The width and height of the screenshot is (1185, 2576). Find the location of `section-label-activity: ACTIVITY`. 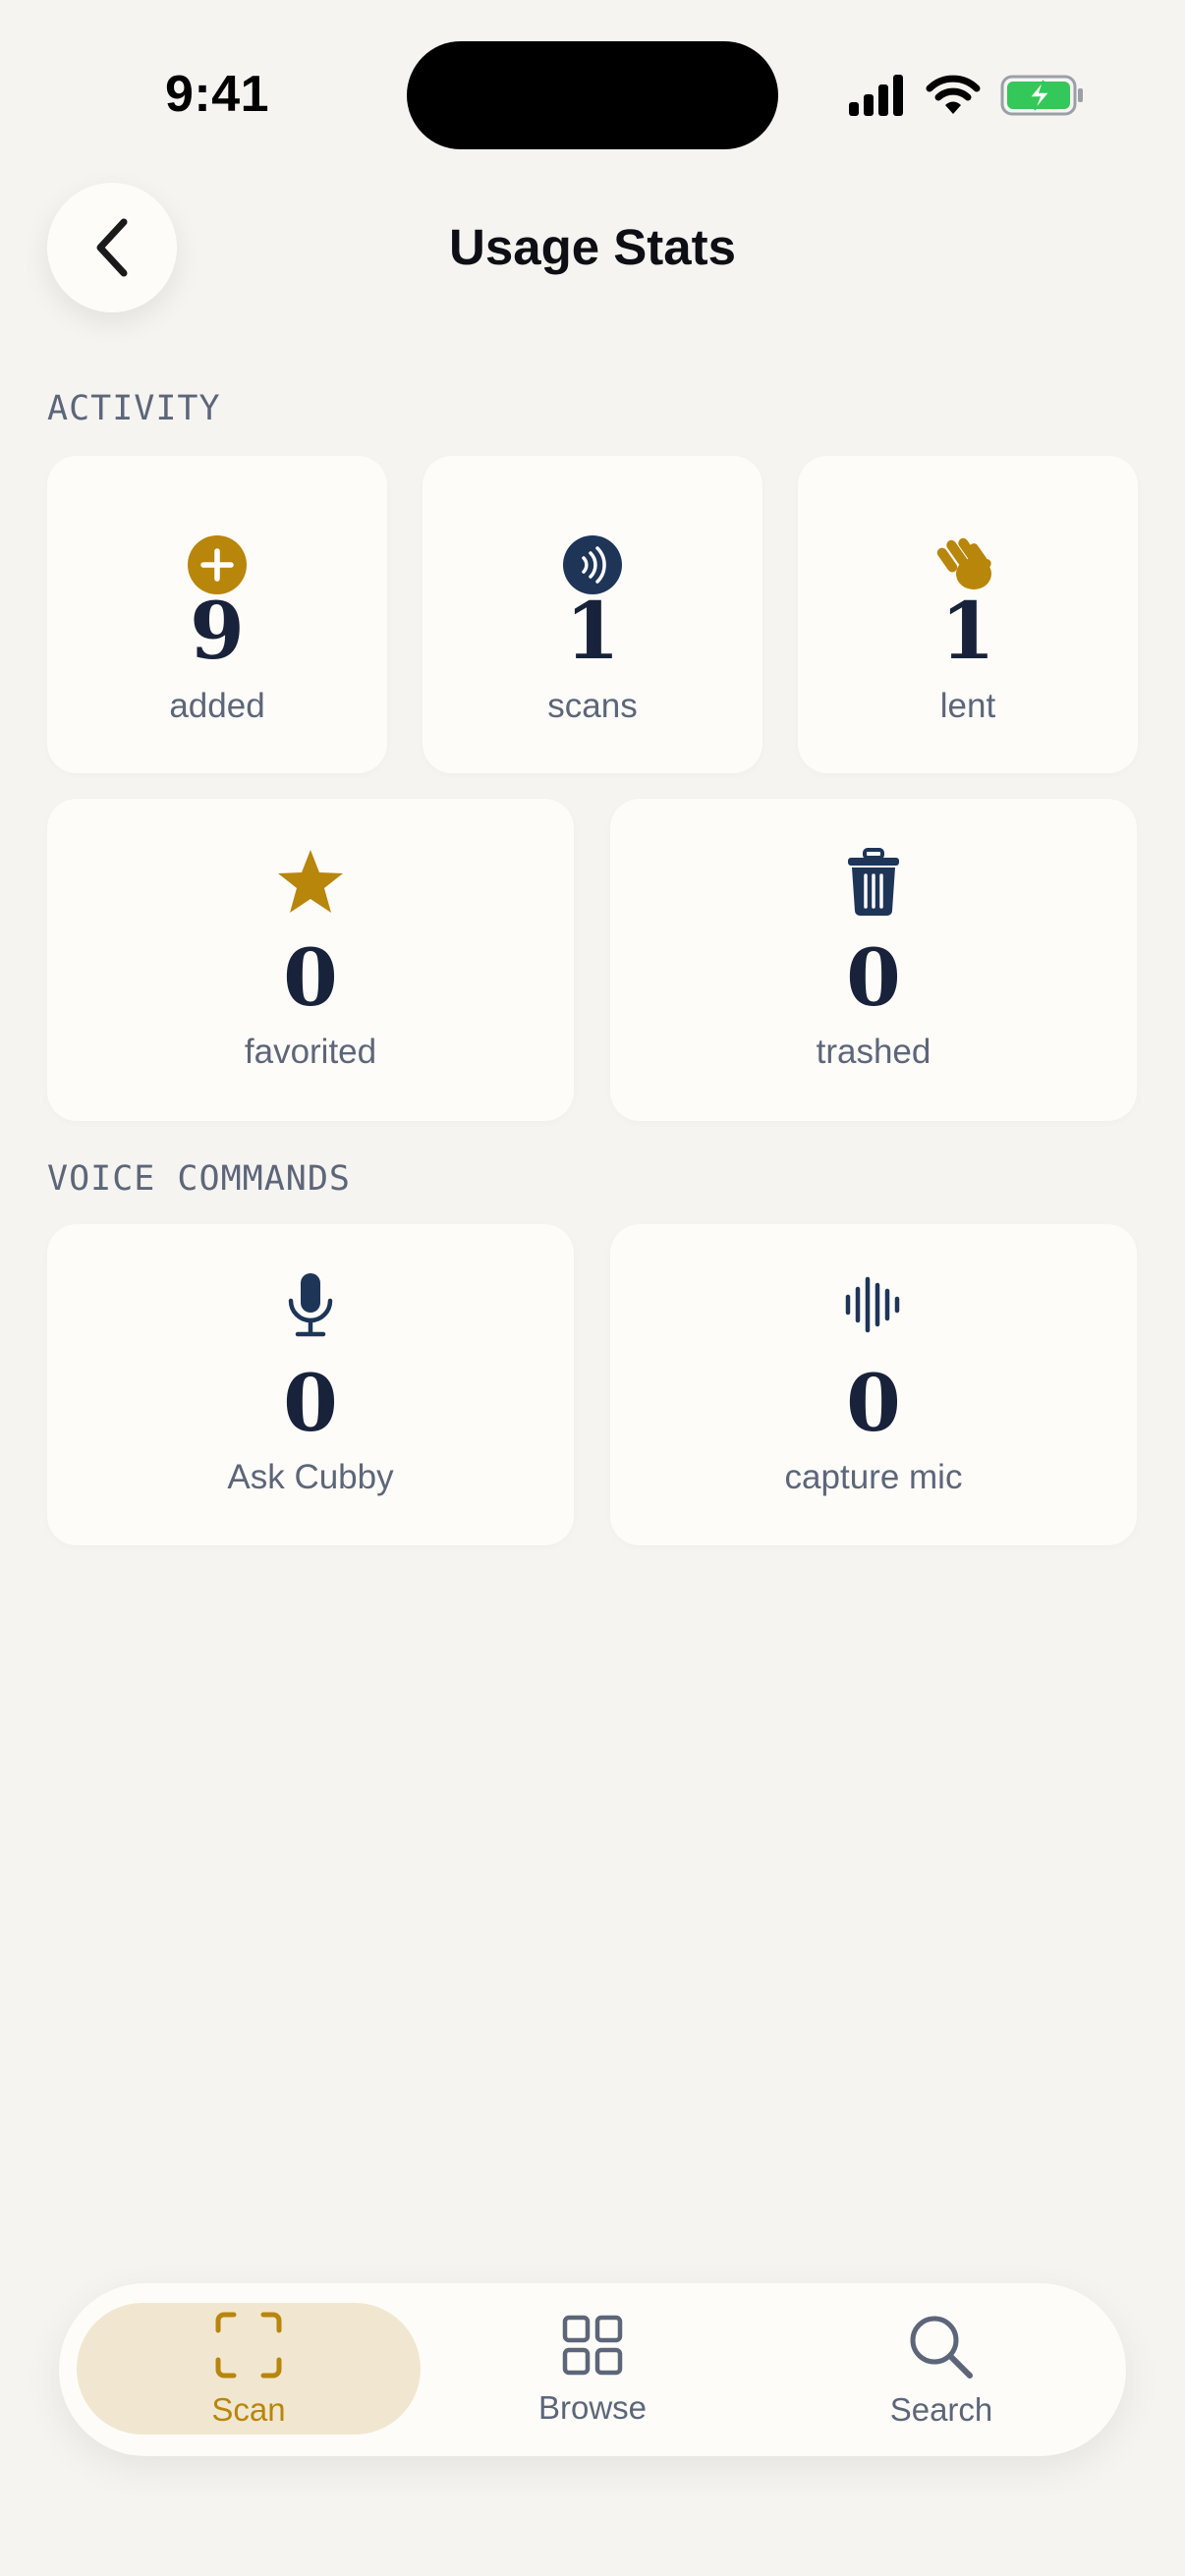

section-label-activity: ACTIVITY is located at coordinates (134, 408).